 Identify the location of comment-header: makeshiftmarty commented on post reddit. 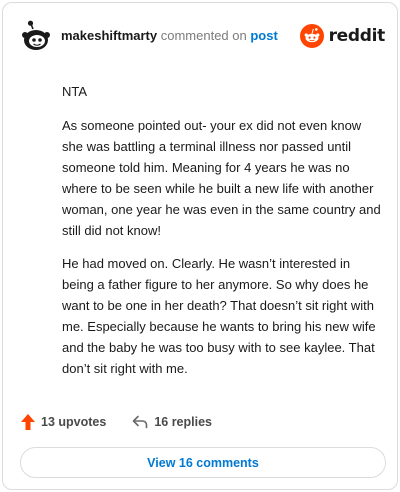
(203, 36).